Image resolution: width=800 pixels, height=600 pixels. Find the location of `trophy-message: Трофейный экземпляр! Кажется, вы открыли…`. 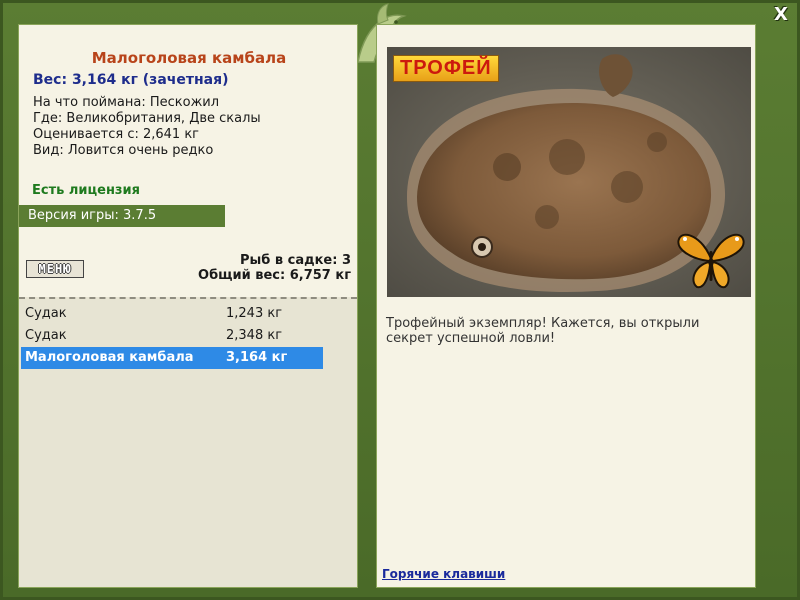

trophy-message: Трофейный экземпляр! Кажется, вы открыли… is located at coordinates (543, 331).